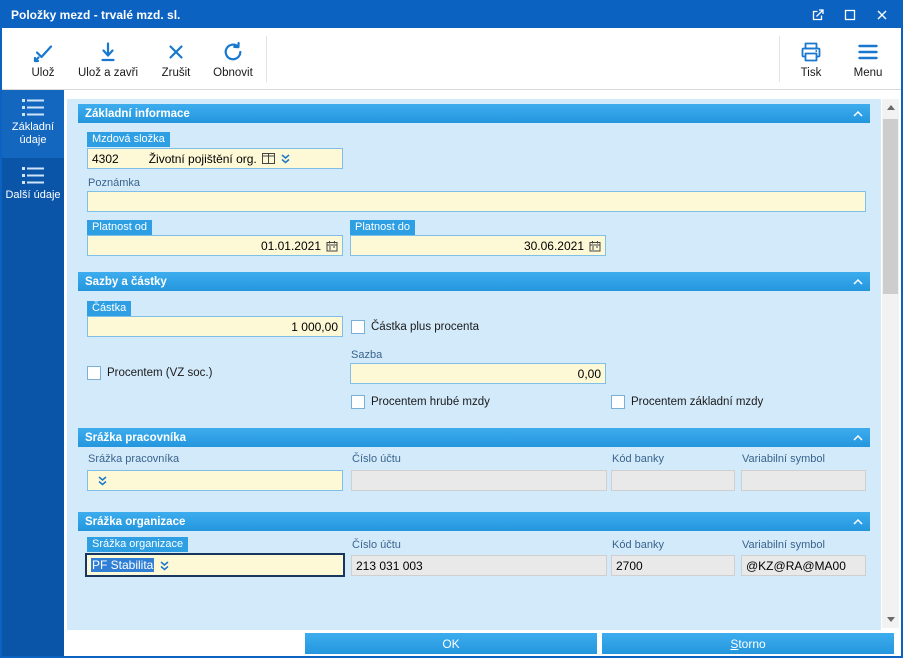 This screenshot has width=903, height=658. What do you see at coordinates (811, 52) in the screenshot?
I see `printer-icon` at bounding box center [811, 52].